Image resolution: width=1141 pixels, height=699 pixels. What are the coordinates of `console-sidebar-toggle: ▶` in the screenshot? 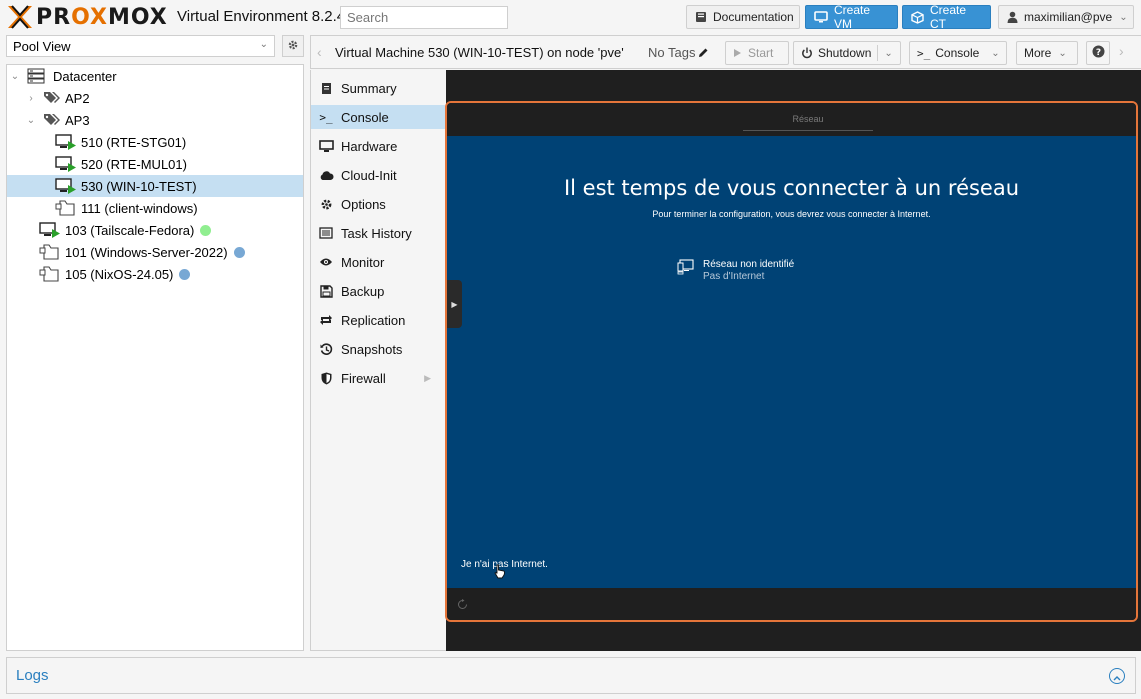 It's located at (454, 304).